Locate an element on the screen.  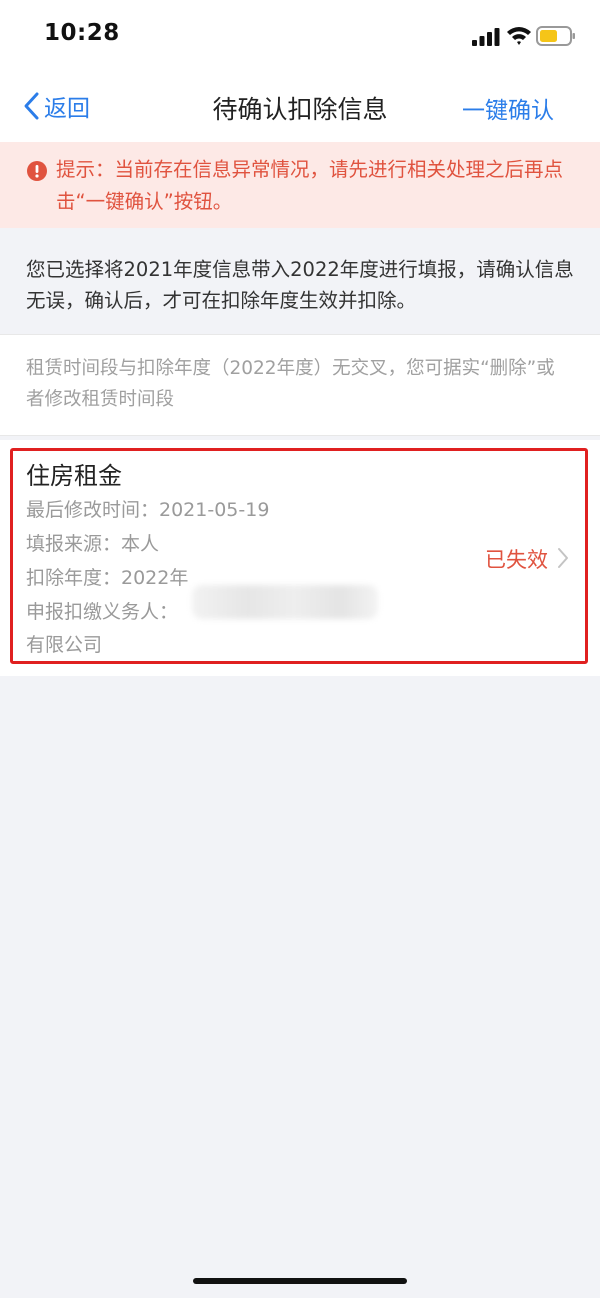
source-text: 填报来源：本人 is located at coordinates (93, 544).